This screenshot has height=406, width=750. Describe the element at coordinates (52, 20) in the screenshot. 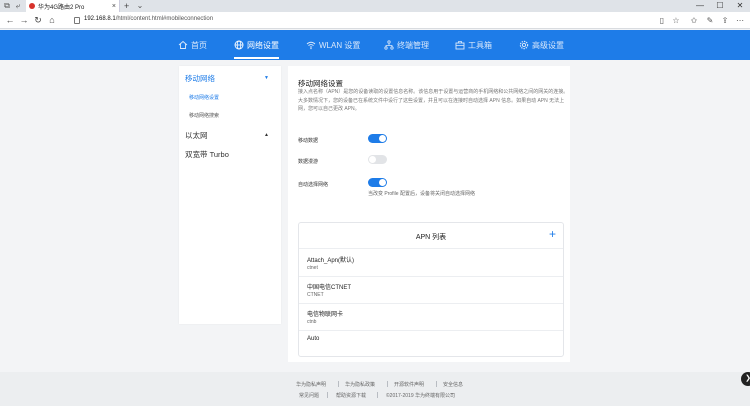

I see `home-browser-icon: ⌂` at that location.